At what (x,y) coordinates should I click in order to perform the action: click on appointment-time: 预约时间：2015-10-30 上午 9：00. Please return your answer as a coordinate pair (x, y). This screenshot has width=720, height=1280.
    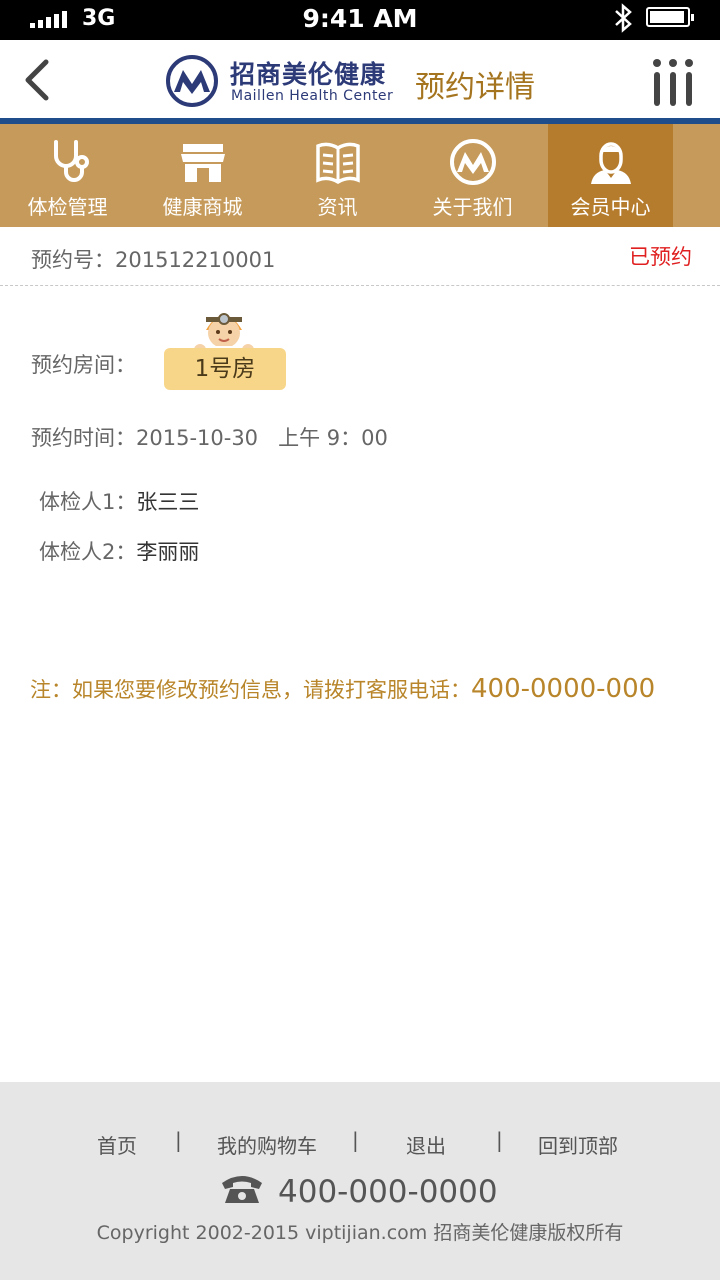
    Looking at the image, I should click on (209, 437).